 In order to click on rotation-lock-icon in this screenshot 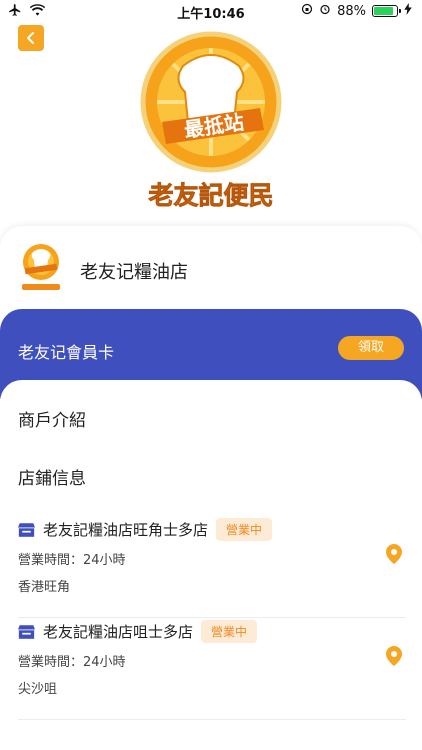, I will do `click(307, 11)`.